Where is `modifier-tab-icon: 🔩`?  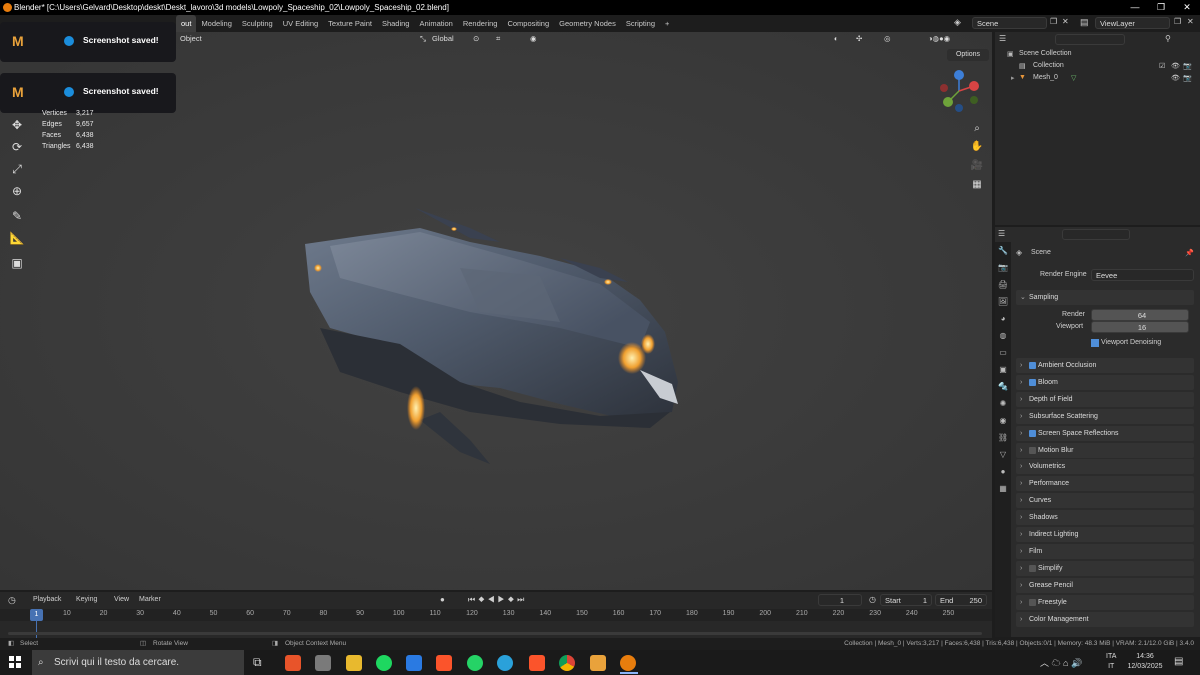 modifier-tab-icon: 🔩 is located at coordinates (1003, 386).